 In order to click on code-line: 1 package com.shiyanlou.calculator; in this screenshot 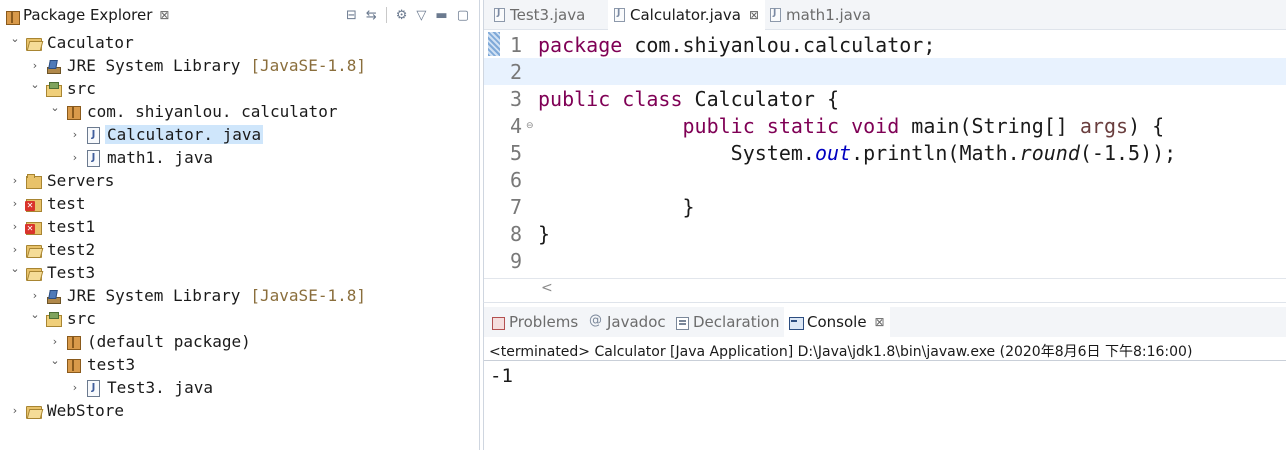, I will do `click(885, 44)`.